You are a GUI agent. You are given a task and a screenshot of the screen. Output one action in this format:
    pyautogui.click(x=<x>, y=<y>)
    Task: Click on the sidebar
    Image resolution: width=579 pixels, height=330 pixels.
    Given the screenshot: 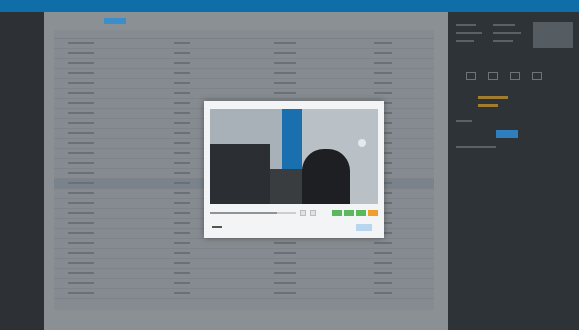 What is the action you would take?
    pyautogui.click(x=22, y=171)
    